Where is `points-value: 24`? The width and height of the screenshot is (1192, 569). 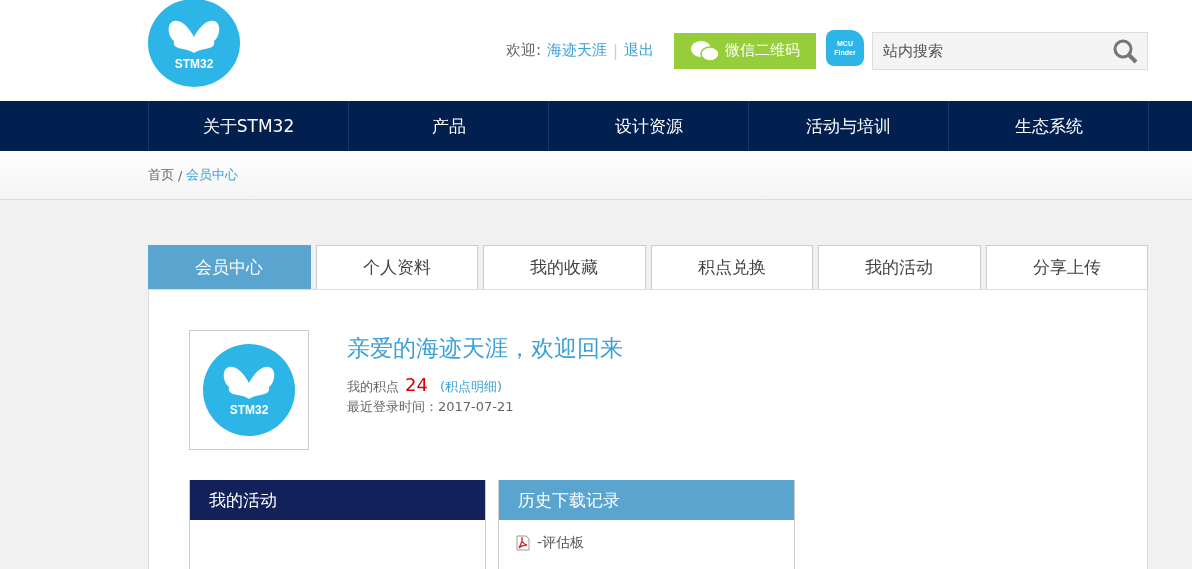
points-value: 24 is located at coordinates (416, 384).